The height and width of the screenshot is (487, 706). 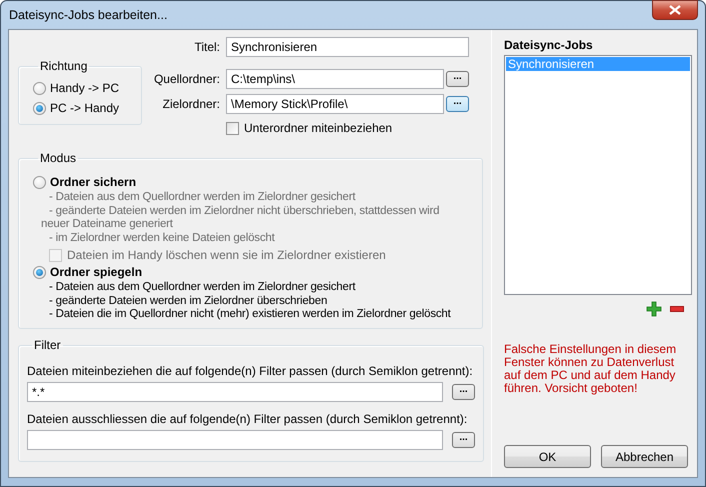 I want to click on warning-text: Falsche Einstellungen in diesem Fenster können zu Datenverlust auf dem PC und auf dem Handy führen. Vorsicht geboten!, so click(x=591, y=369).